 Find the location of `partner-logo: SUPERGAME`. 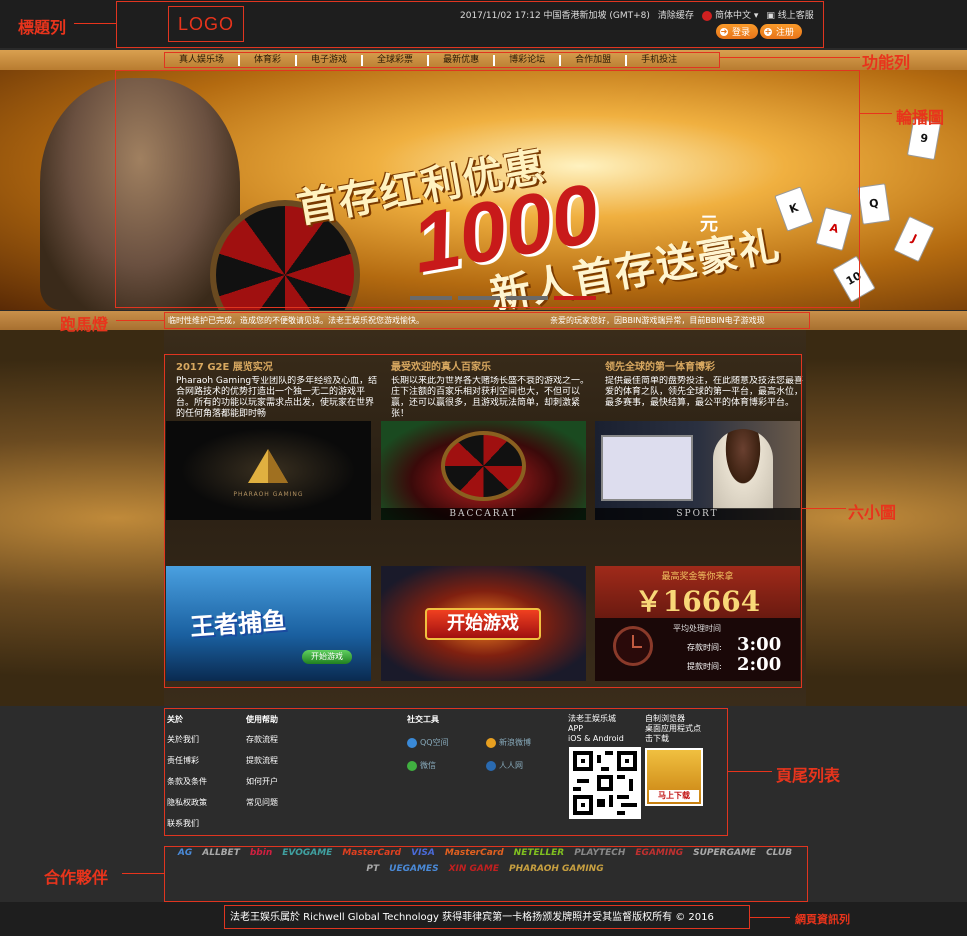

partner-logo: SUPERGAME is located at coordinates (724, 853).